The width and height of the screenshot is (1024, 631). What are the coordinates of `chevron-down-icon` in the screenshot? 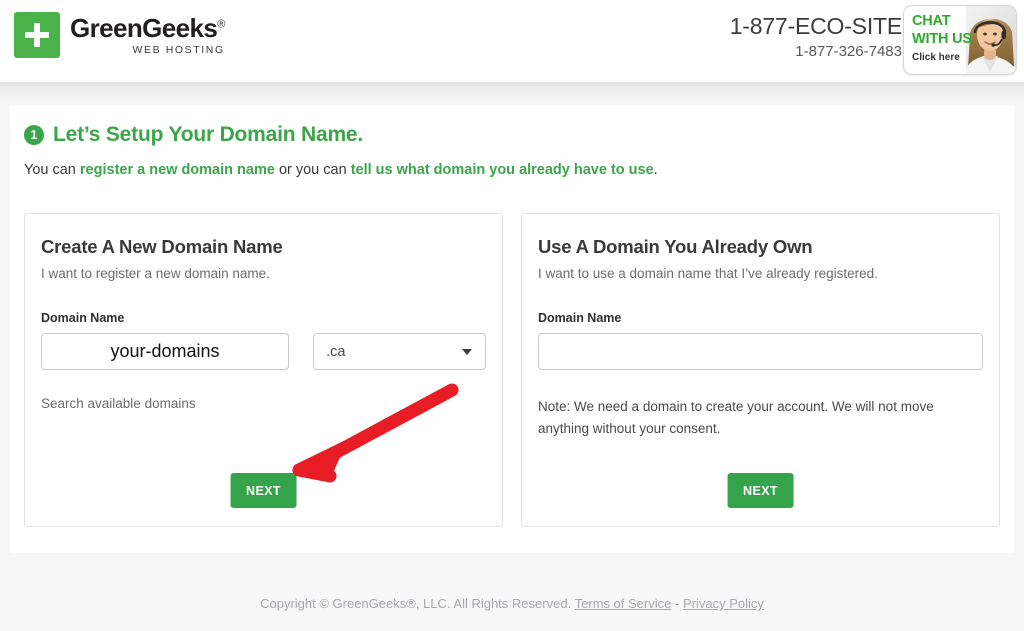 It's located at (467, 351).